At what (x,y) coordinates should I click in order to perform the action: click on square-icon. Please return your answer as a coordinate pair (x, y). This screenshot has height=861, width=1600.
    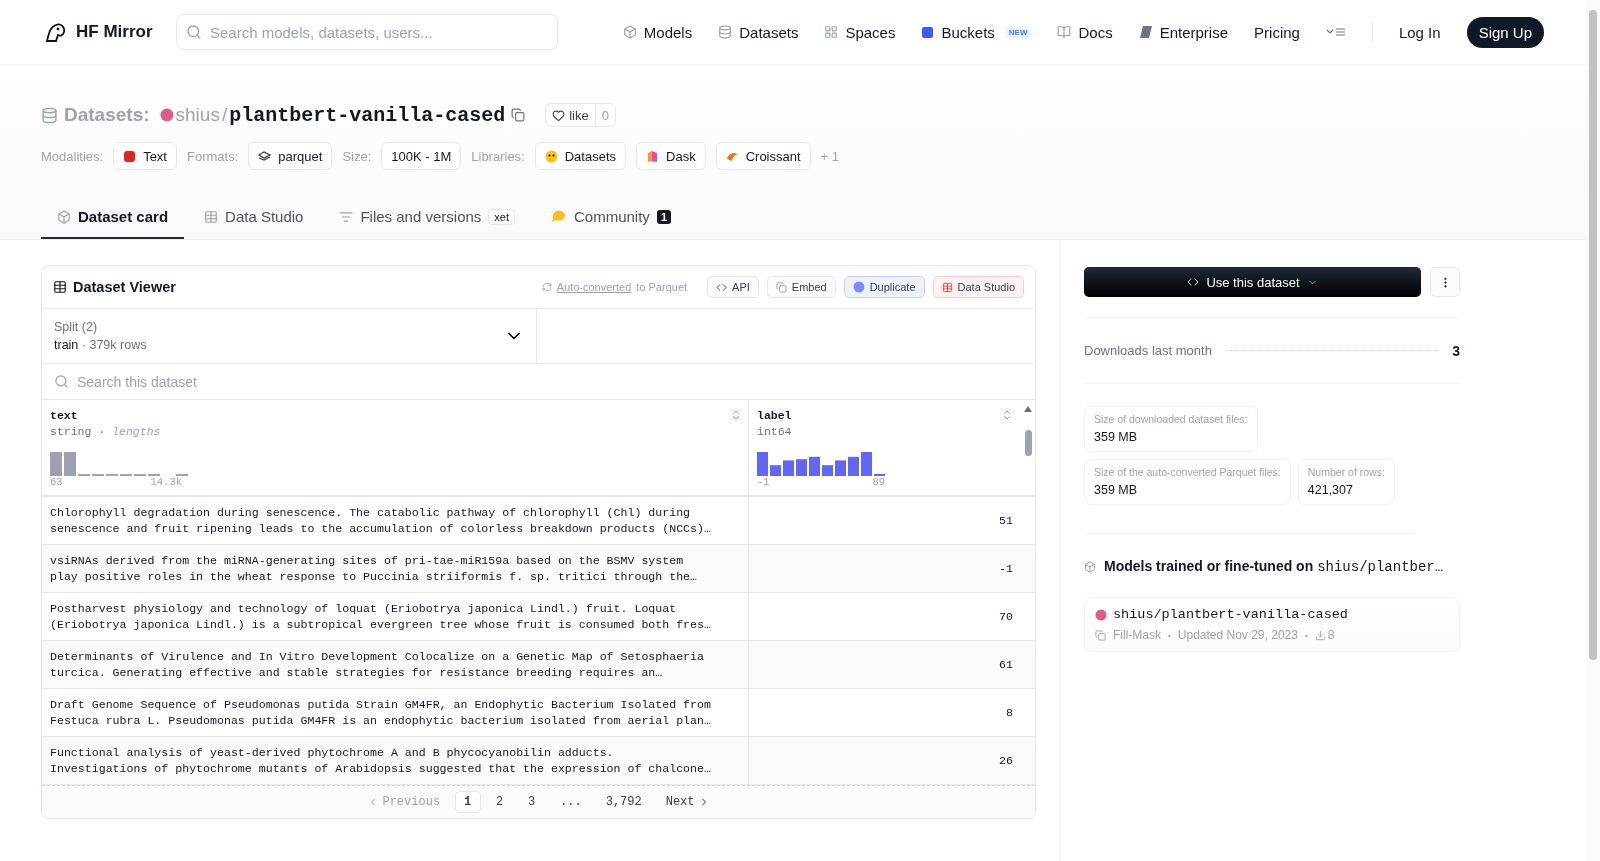
    Looking at the image, I should click on (928, 32).